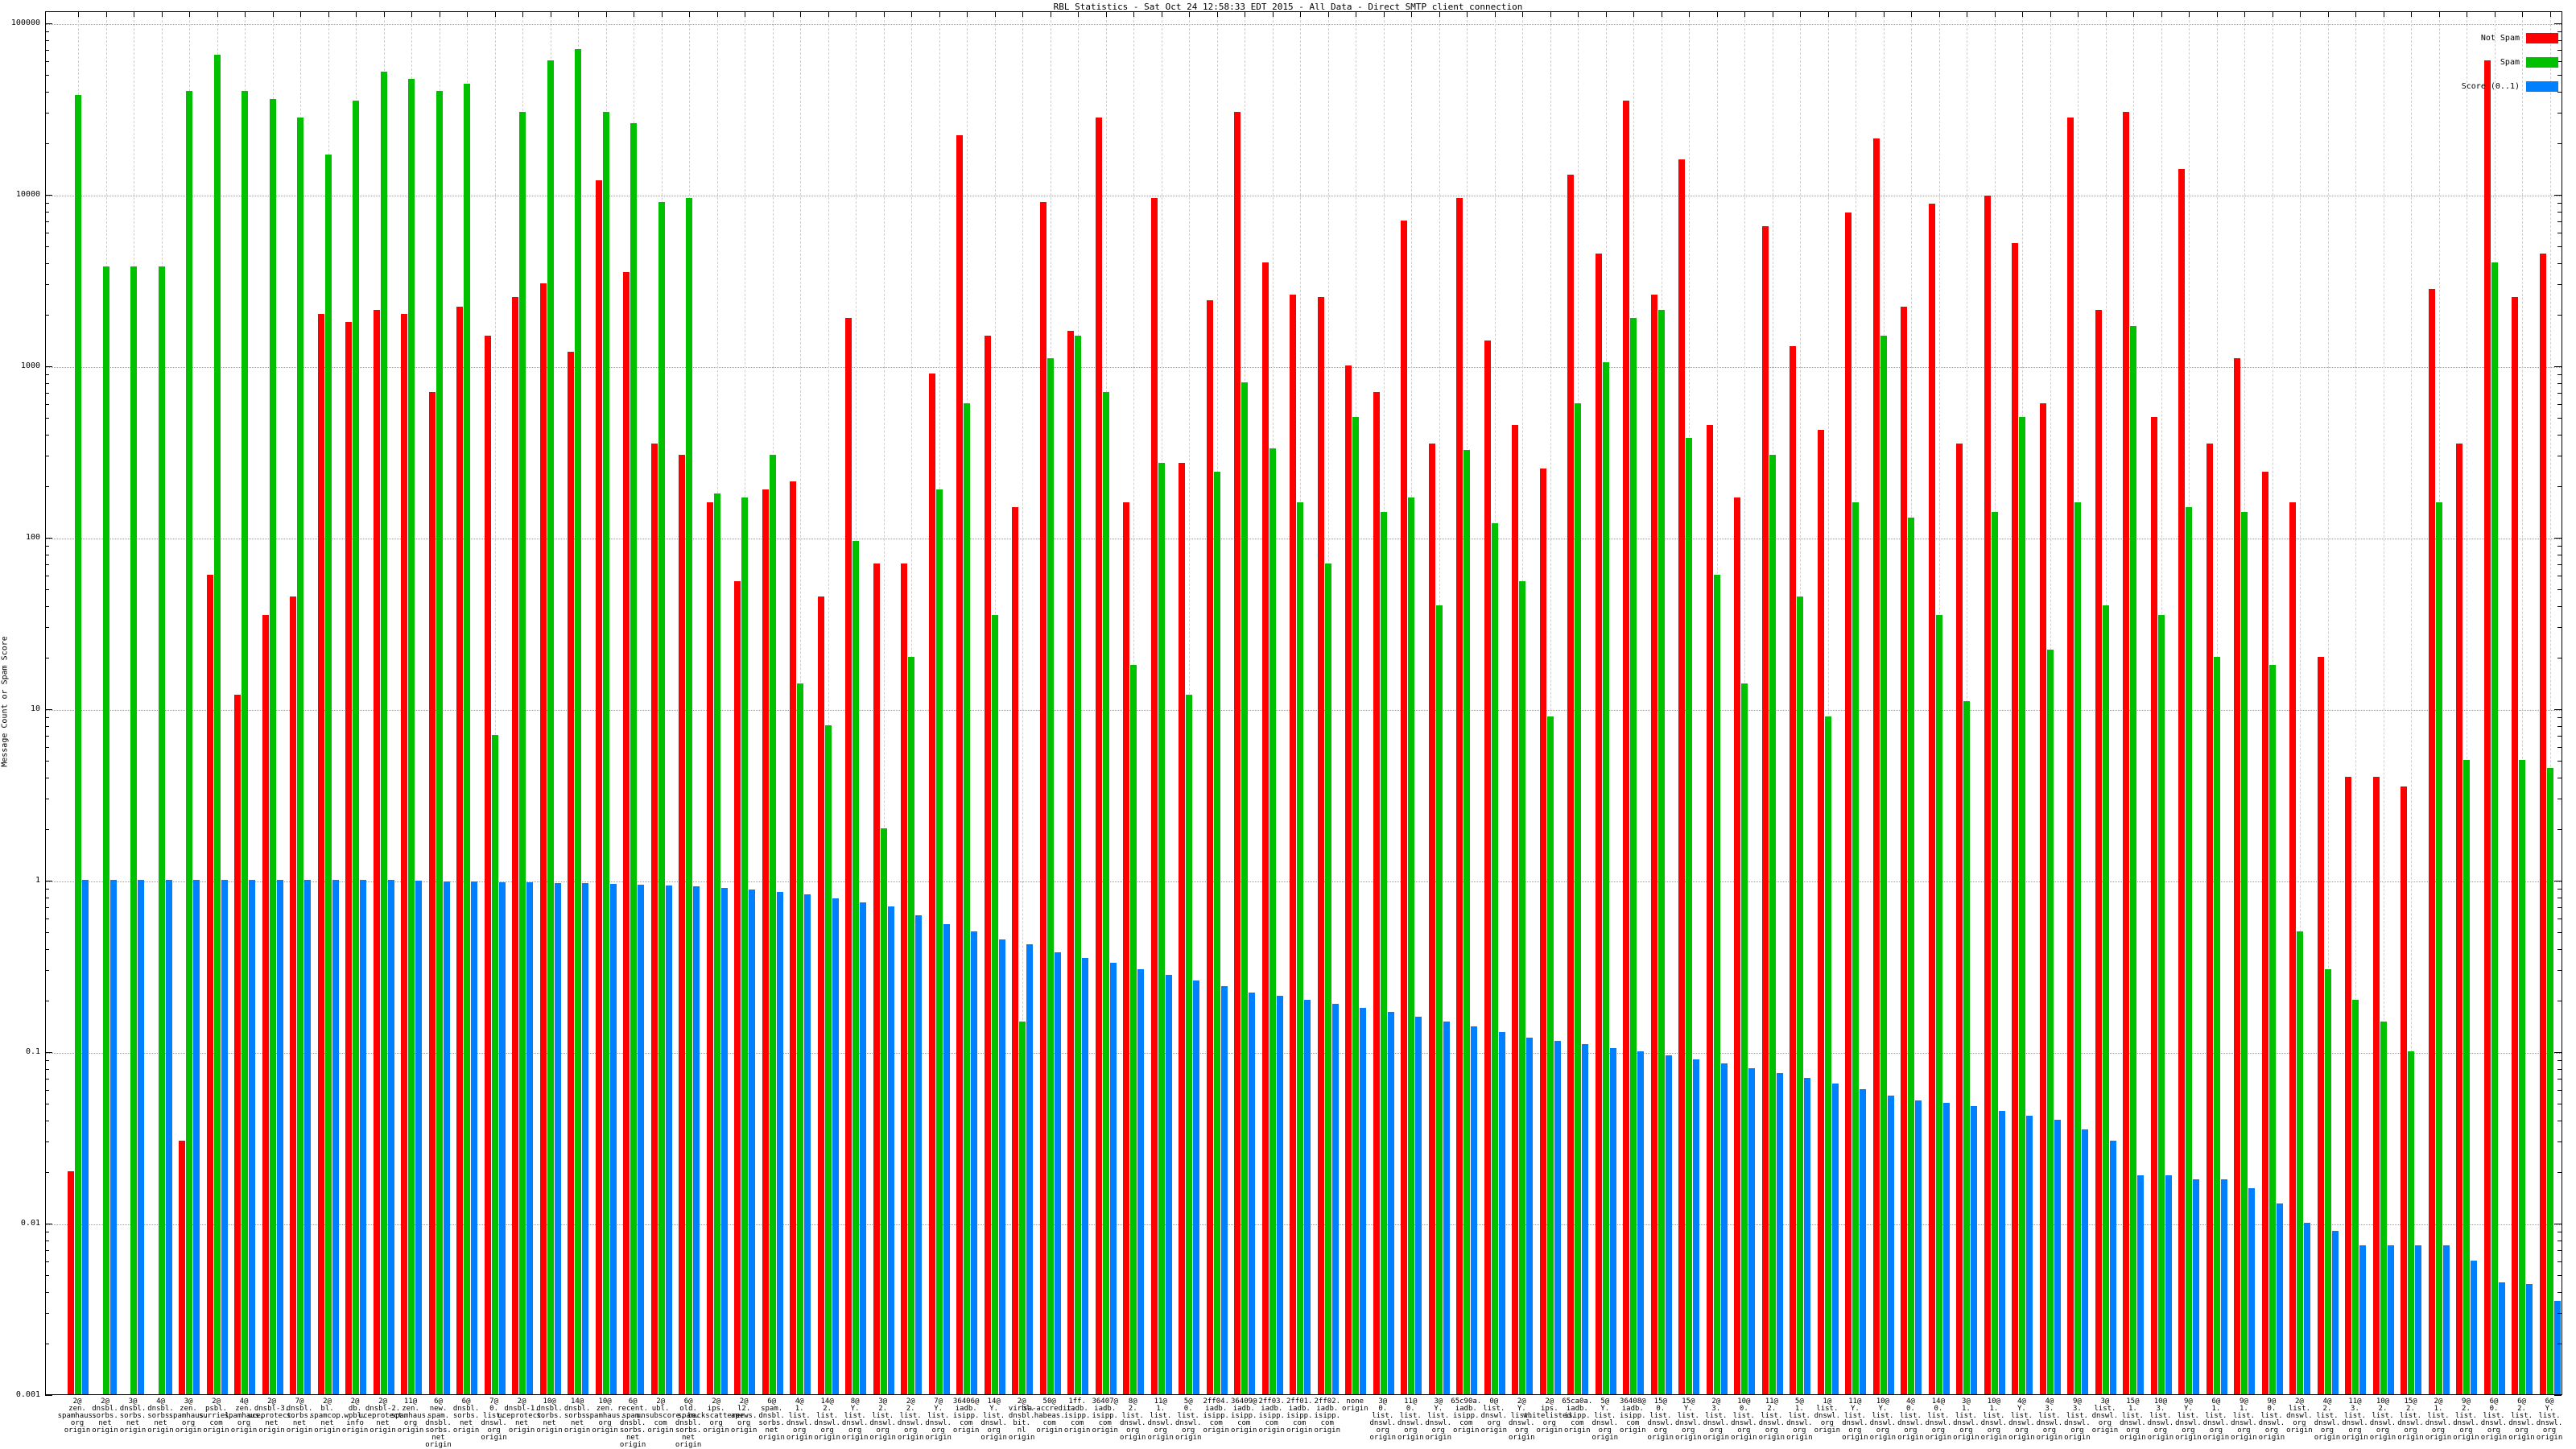 The image size is (2576, 1449). Describe the element at coordinates (2500, 38) in the screenshot. I see `legend-label-not-spam: Not Spam` at that location.